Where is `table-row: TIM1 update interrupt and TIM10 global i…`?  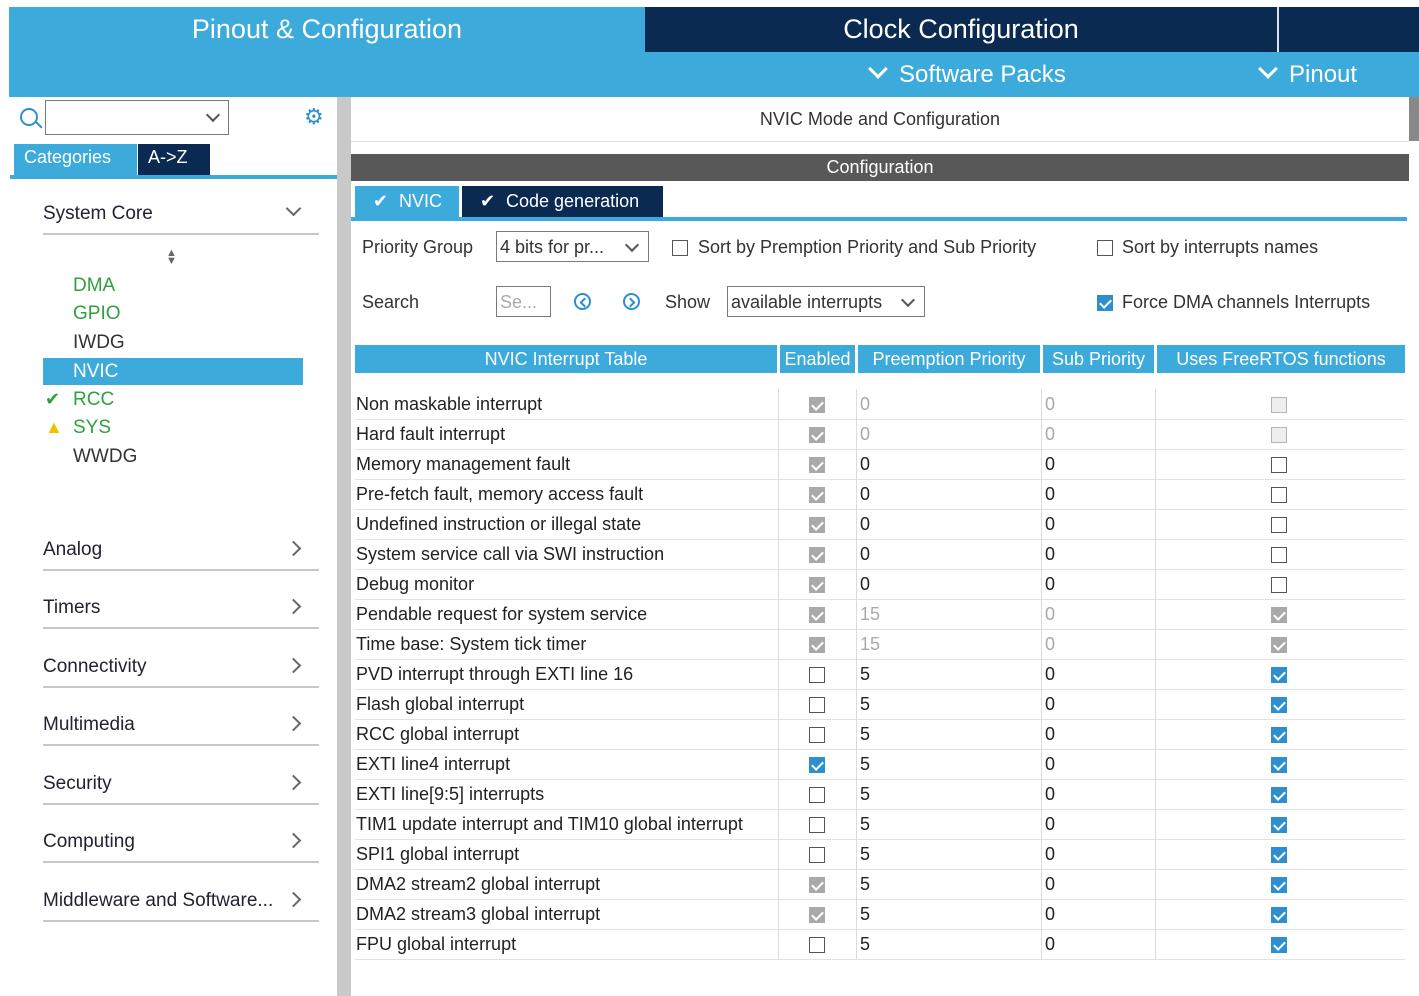
table-row: TIM1 update interrupt and TIM10 global i… is located at coordinates (880, 824).